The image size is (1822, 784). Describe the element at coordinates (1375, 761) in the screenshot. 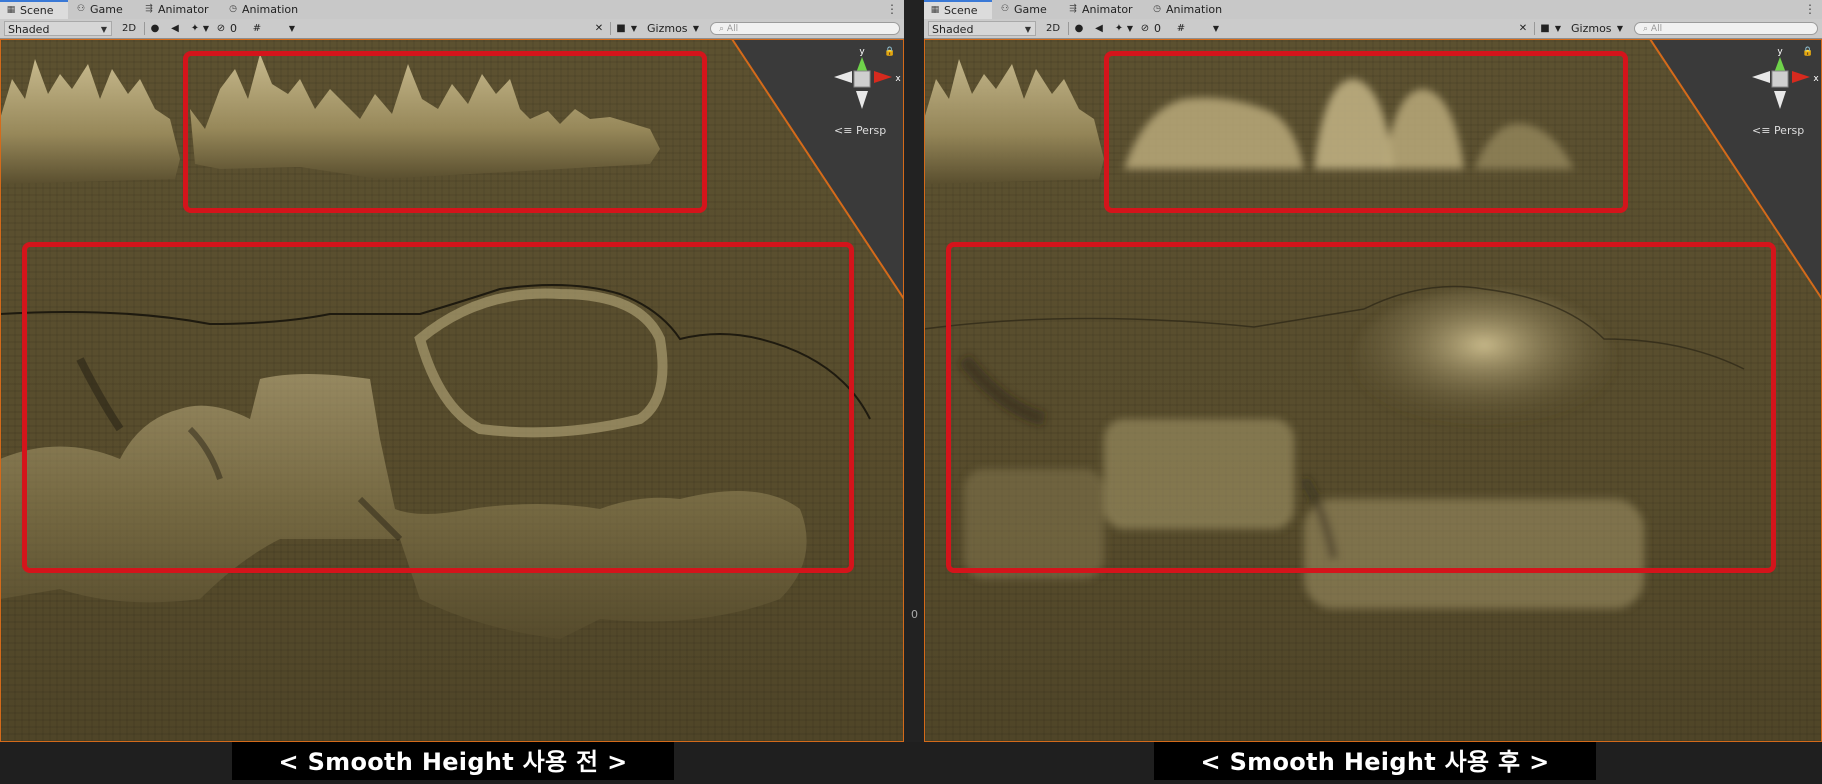

I see `caption-after: < Smooth Height 사용 후 >` at that location.